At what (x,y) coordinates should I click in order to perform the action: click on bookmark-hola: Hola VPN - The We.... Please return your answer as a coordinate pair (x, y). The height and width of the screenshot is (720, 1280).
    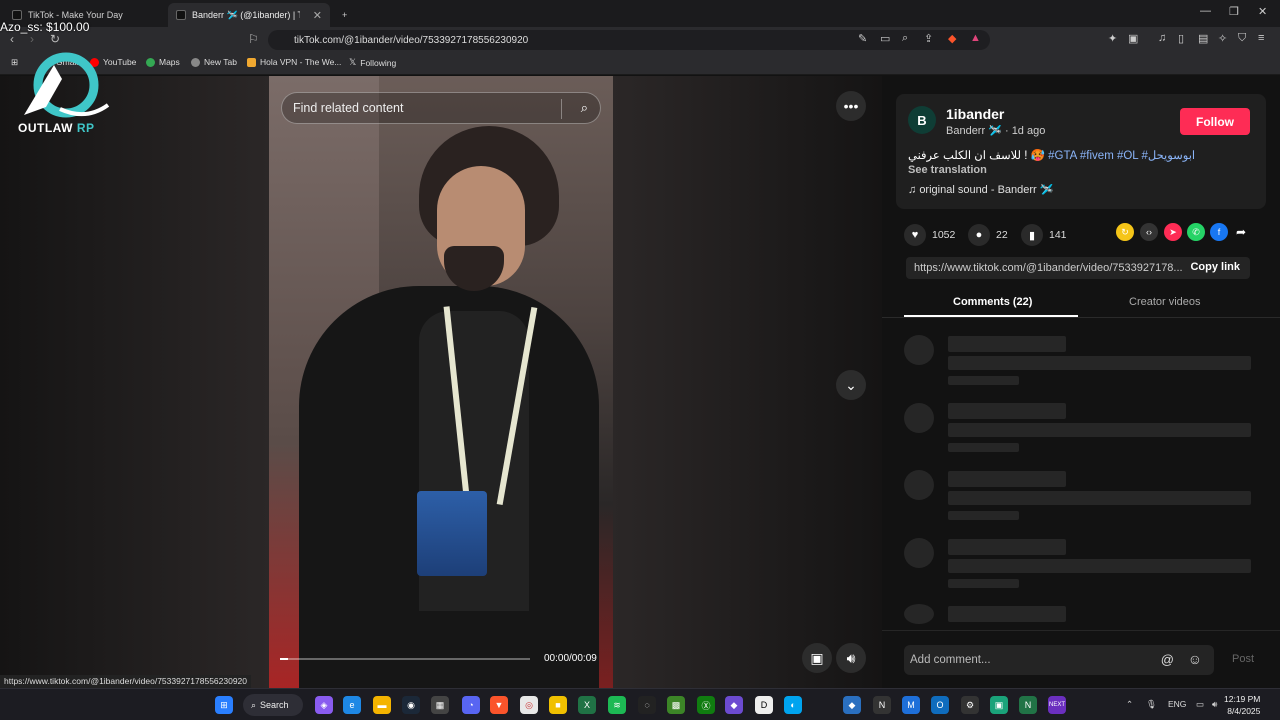
    Looking at the image, I should click on (294, 62).